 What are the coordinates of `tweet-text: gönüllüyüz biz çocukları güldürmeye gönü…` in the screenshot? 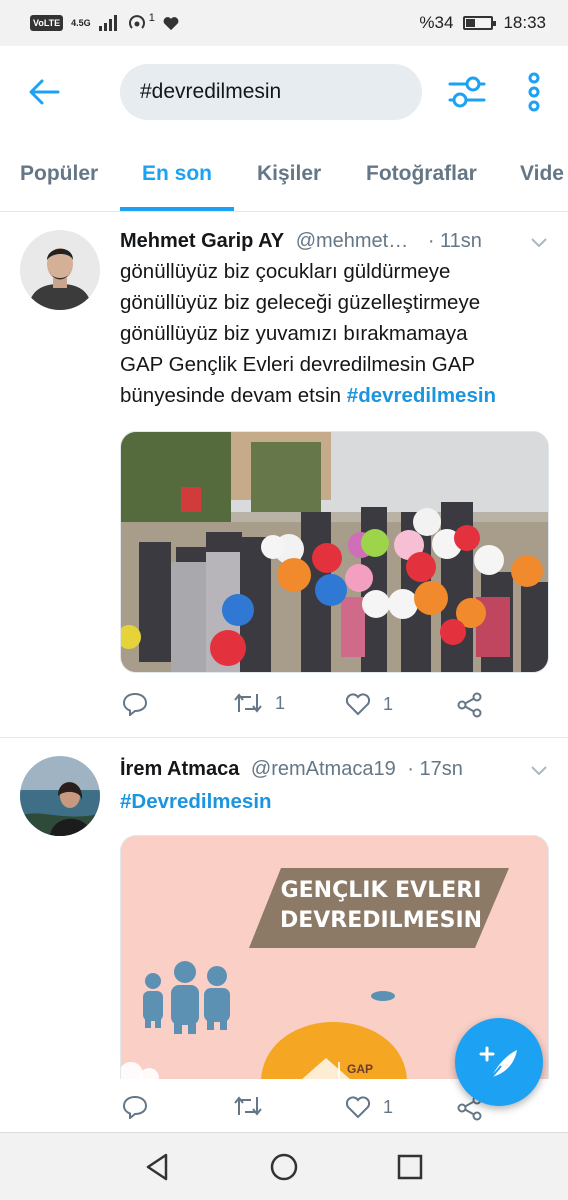 It's located at (335, 333).